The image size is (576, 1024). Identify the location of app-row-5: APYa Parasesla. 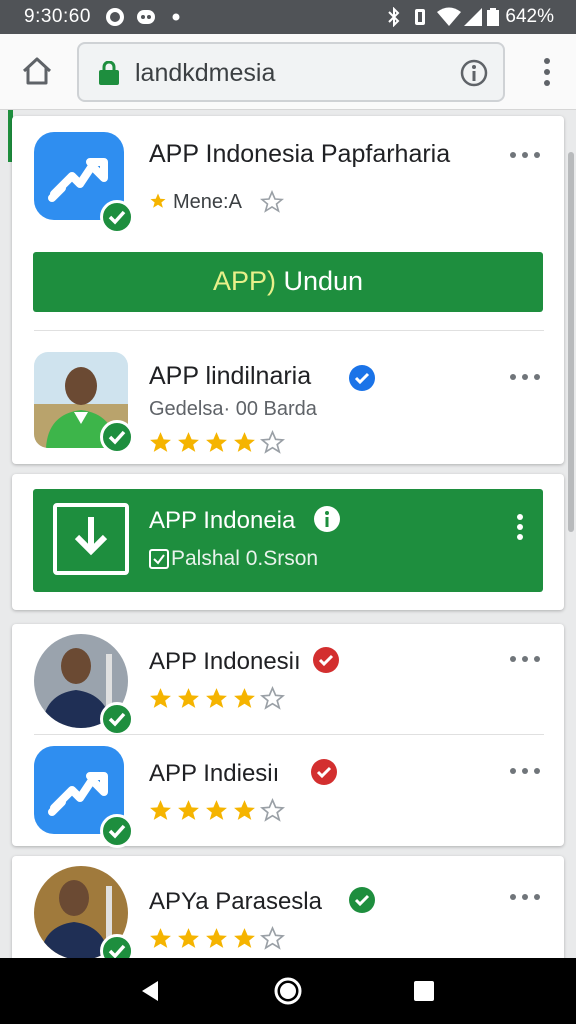
(288, 912).